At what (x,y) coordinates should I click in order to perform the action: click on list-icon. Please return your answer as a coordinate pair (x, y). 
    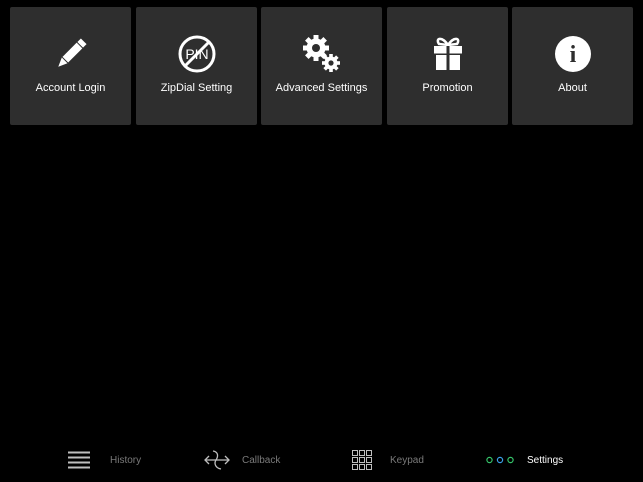
    Looking at the image, I should click on (79, 460).